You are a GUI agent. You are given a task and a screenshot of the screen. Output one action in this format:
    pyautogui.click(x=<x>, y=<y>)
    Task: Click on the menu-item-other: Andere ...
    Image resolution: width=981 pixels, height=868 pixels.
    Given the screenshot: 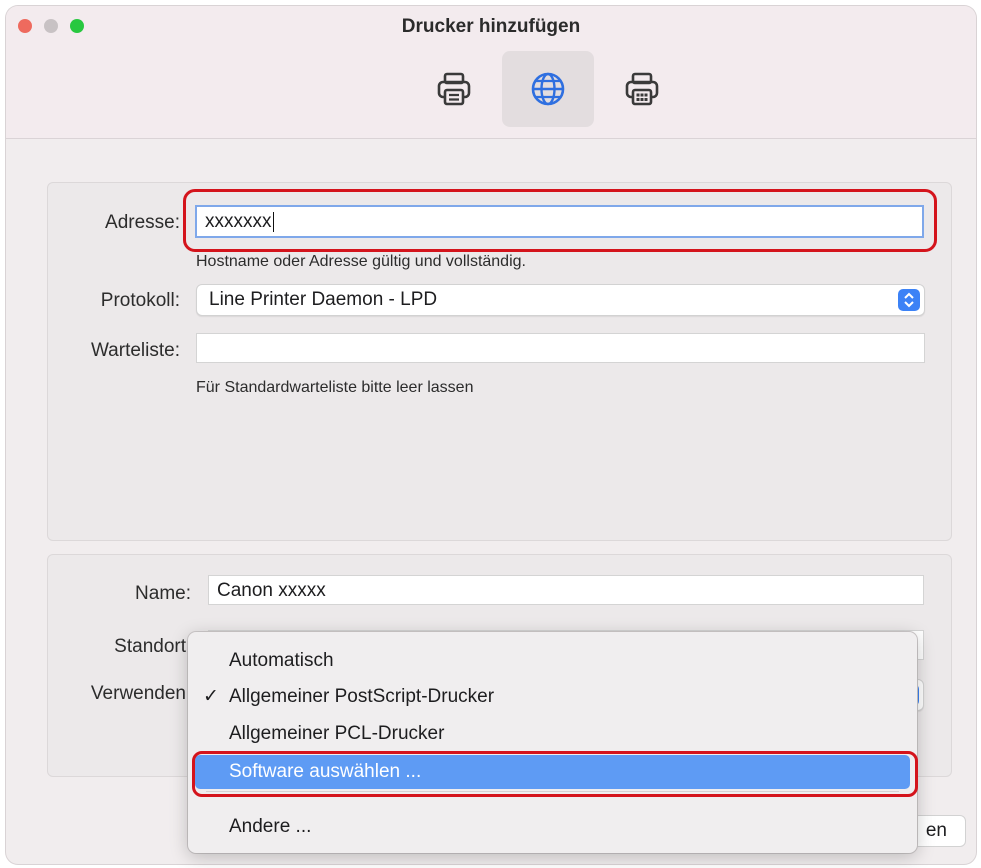 What is the action you would take?
    pyautogui.click(x=552, y=827)
    